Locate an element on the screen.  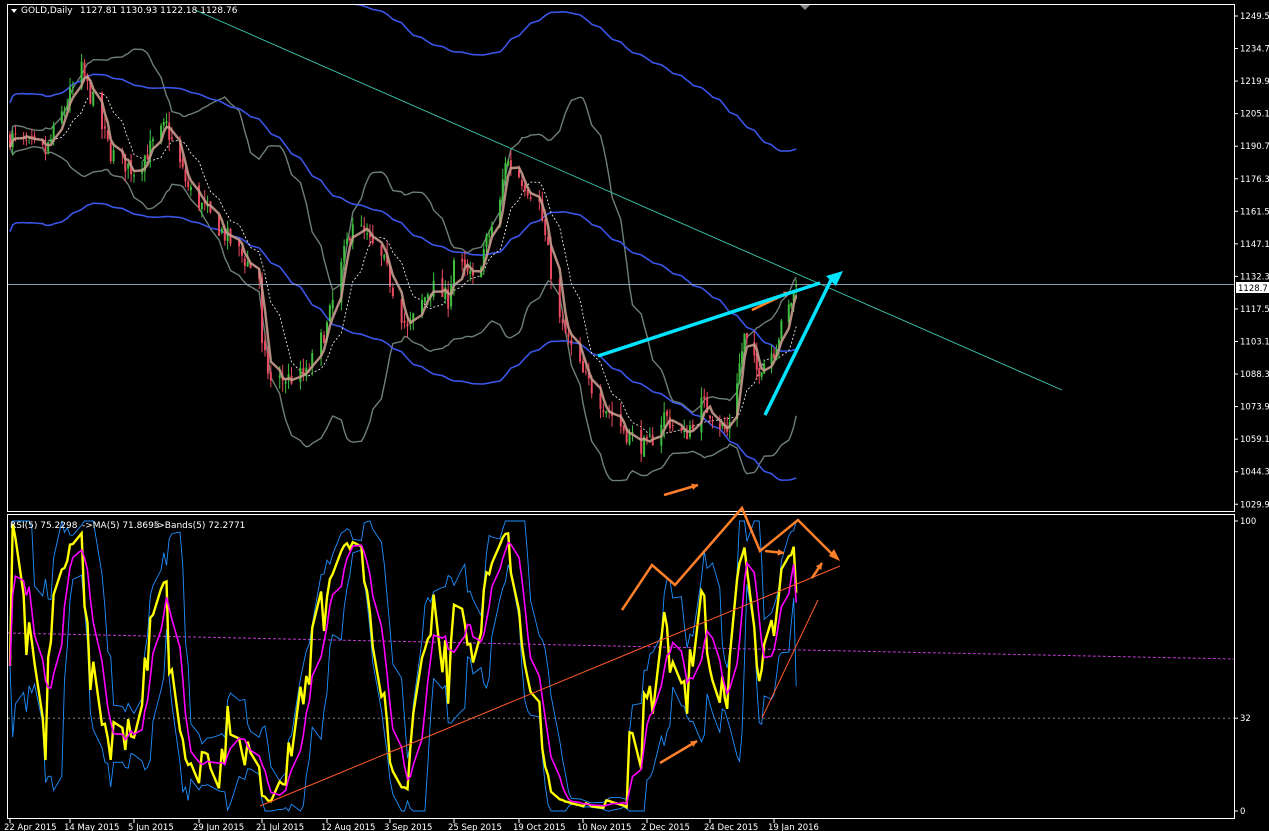
shift-marker-icon is located at coordinates (805, 7).